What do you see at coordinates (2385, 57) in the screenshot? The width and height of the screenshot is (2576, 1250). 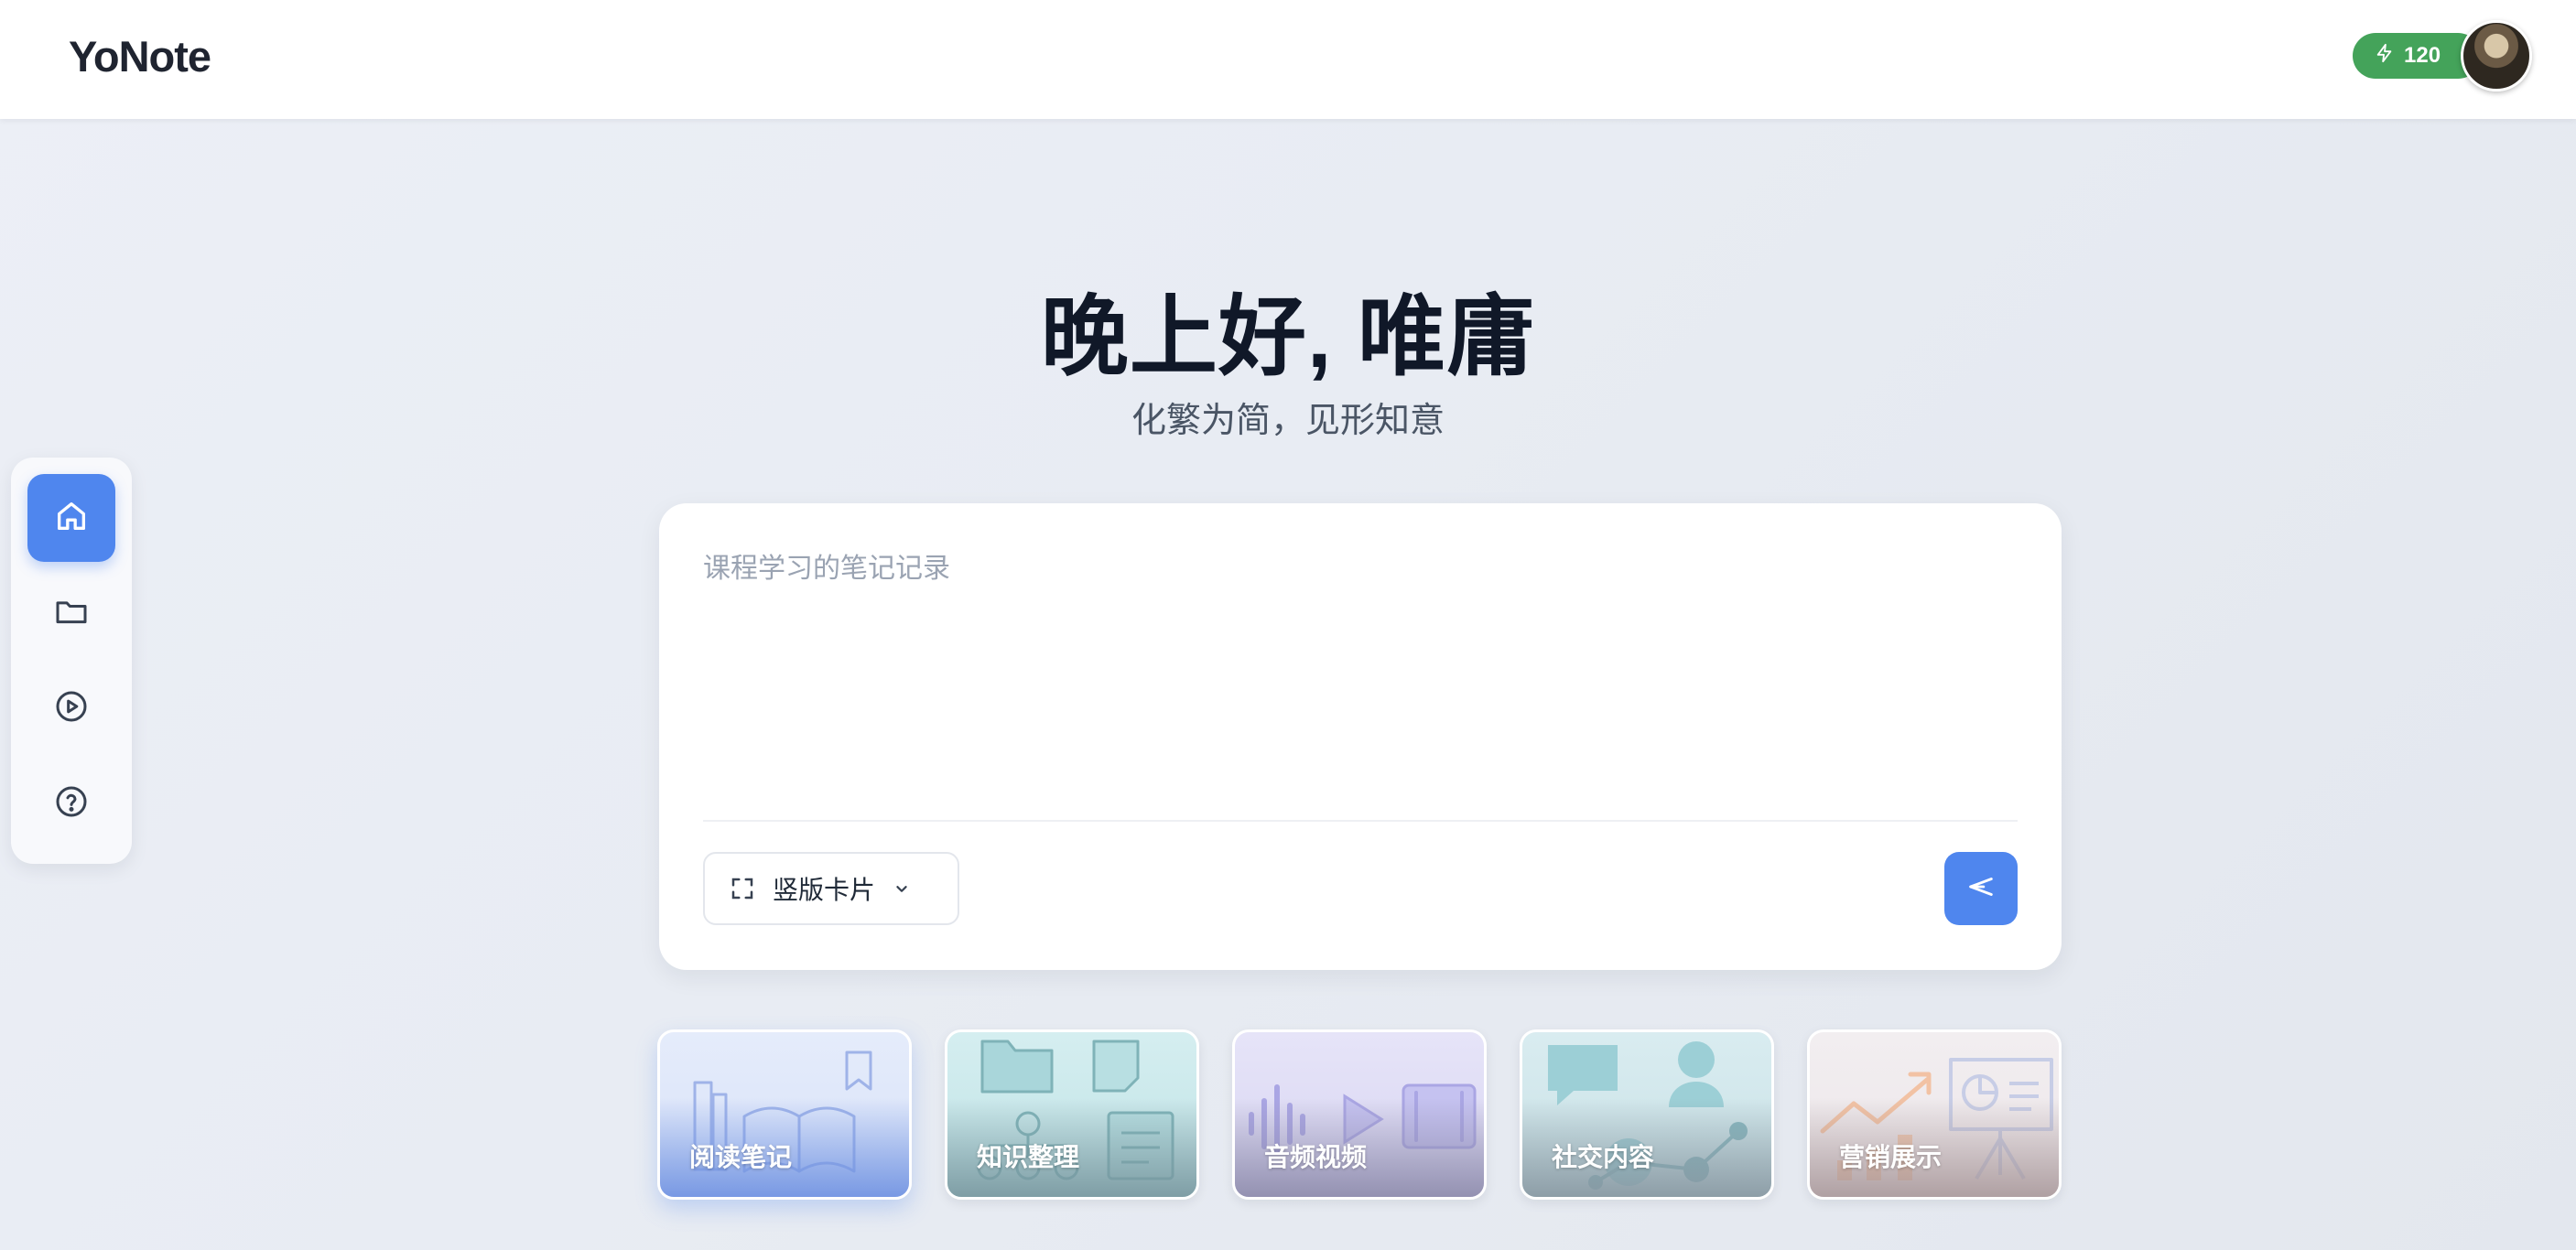 I see `lightning-bolt-icon` at bounding box center [2385, 57].